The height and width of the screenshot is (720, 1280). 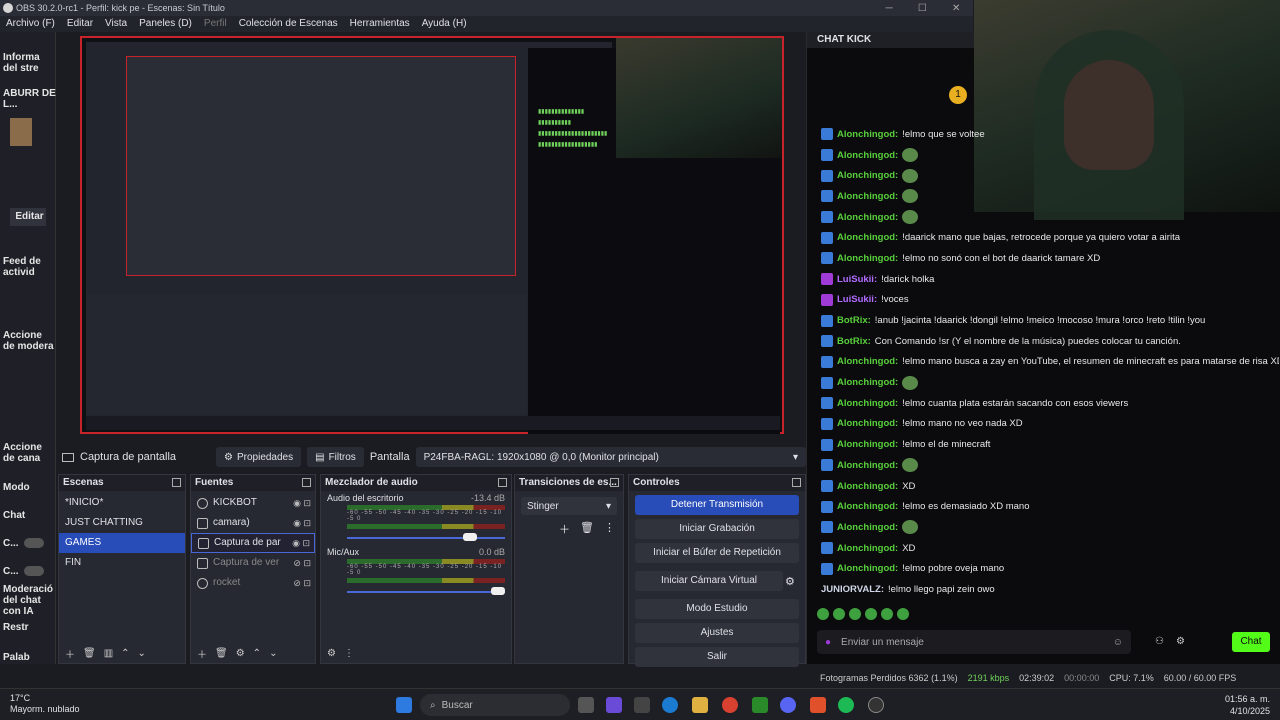 I want to click on emoji-icon: ☺, so click(x=1118, y=642).